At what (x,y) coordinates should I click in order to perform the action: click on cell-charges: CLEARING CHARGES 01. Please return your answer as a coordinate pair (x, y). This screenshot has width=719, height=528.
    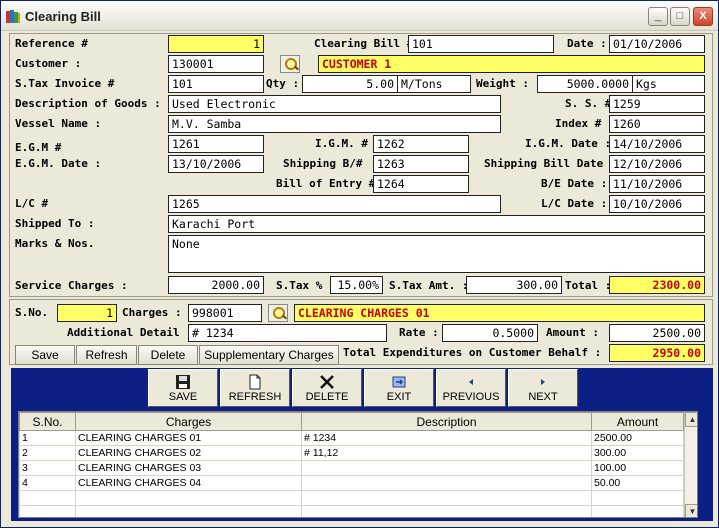
    Looking at the image, I should click on (188, 438).